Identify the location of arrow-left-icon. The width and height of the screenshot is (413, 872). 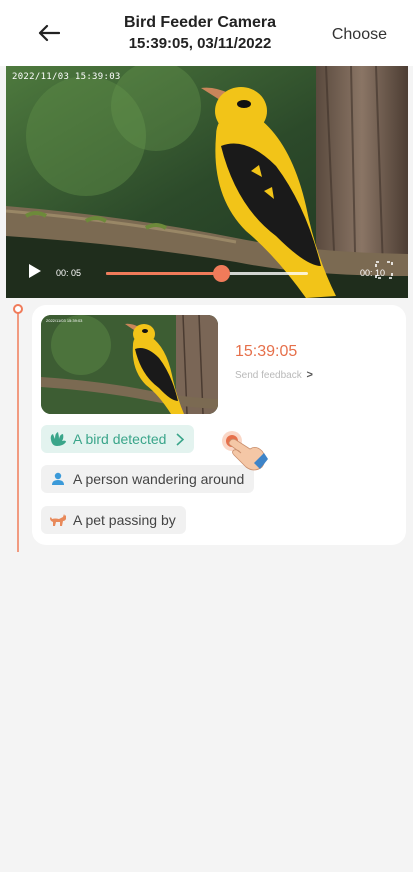
(49, 33).